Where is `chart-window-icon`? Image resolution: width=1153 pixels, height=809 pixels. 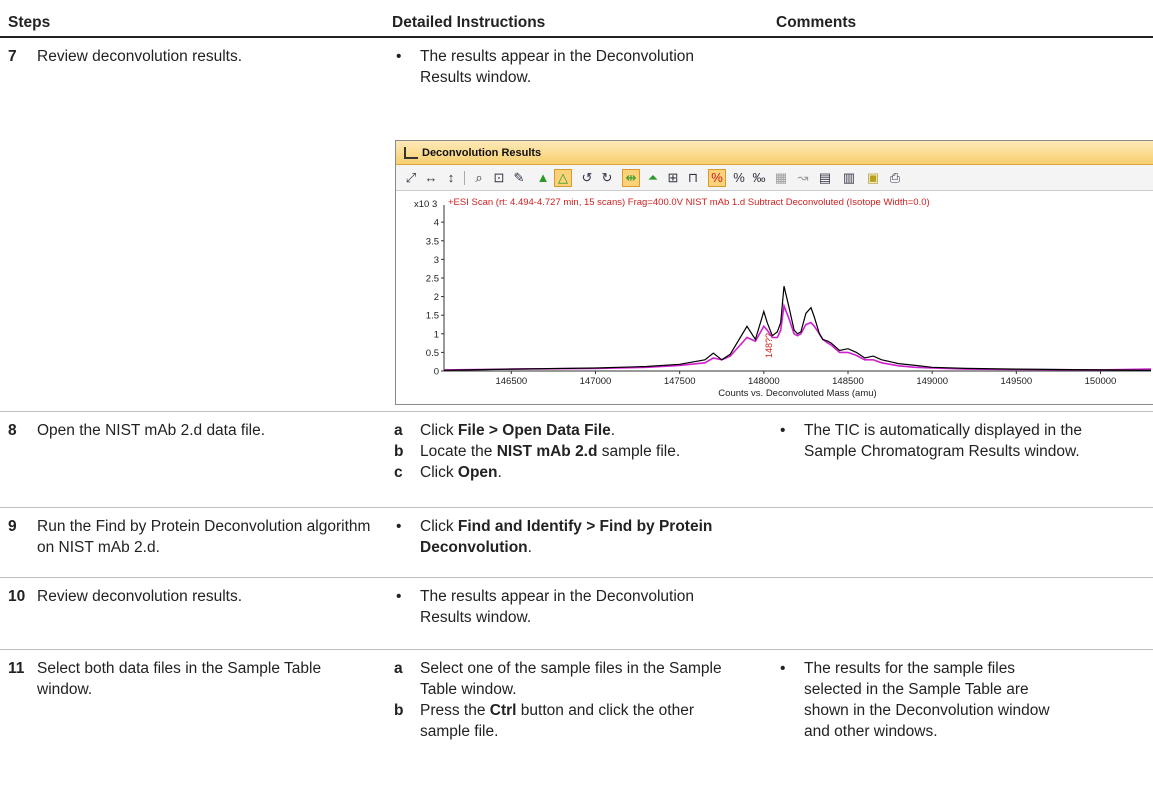 chart-window-icon is located at coordinates (411, 153).